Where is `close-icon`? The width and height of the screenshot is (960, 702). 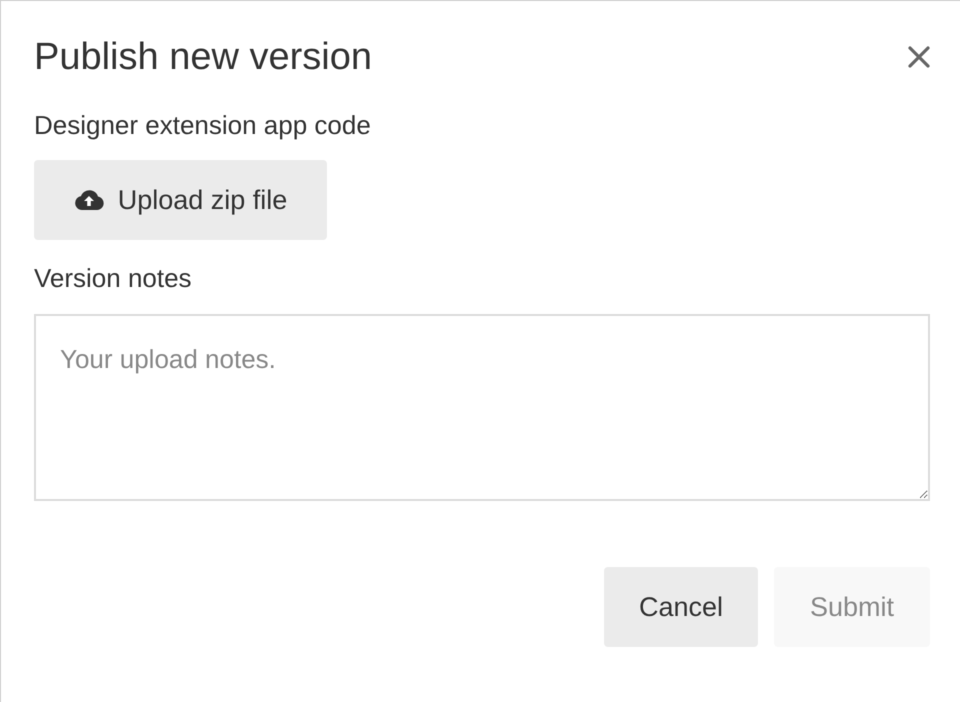 close-icon is located at coordinates (919, 57).